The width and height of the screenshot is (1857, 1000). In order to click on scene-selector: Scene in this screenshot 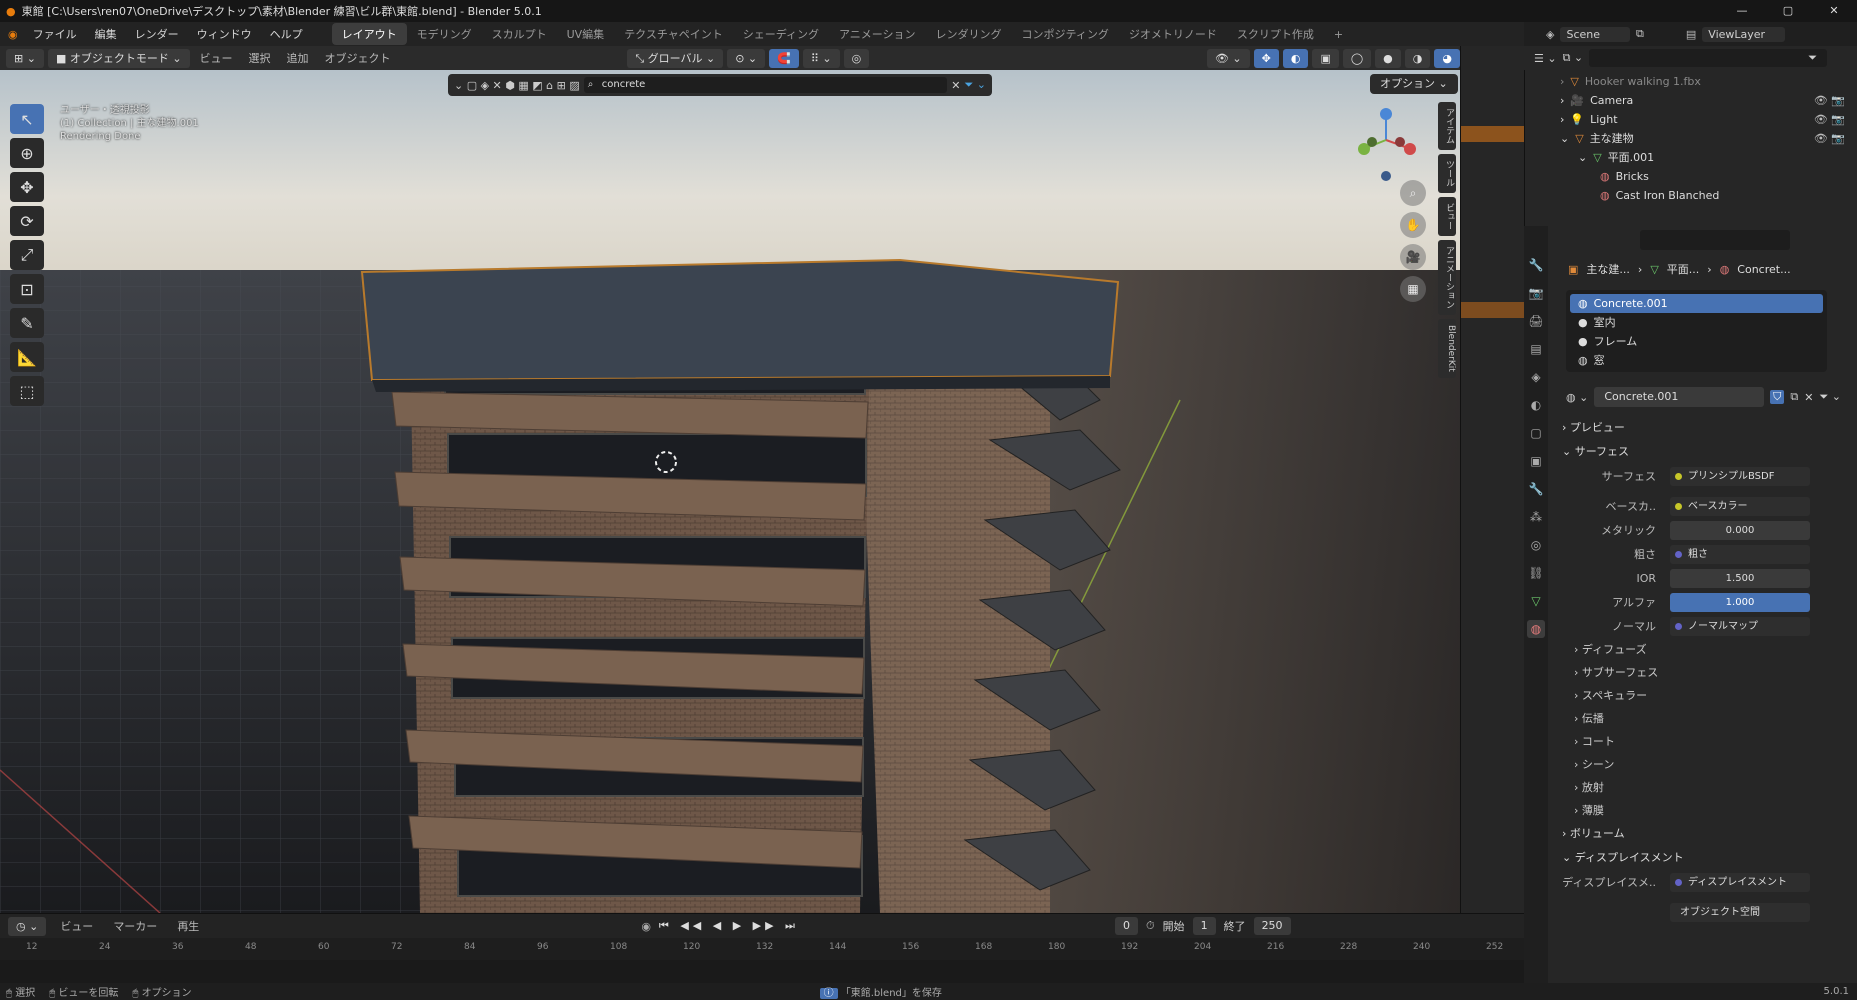, I will do `click(1595, 34)`.